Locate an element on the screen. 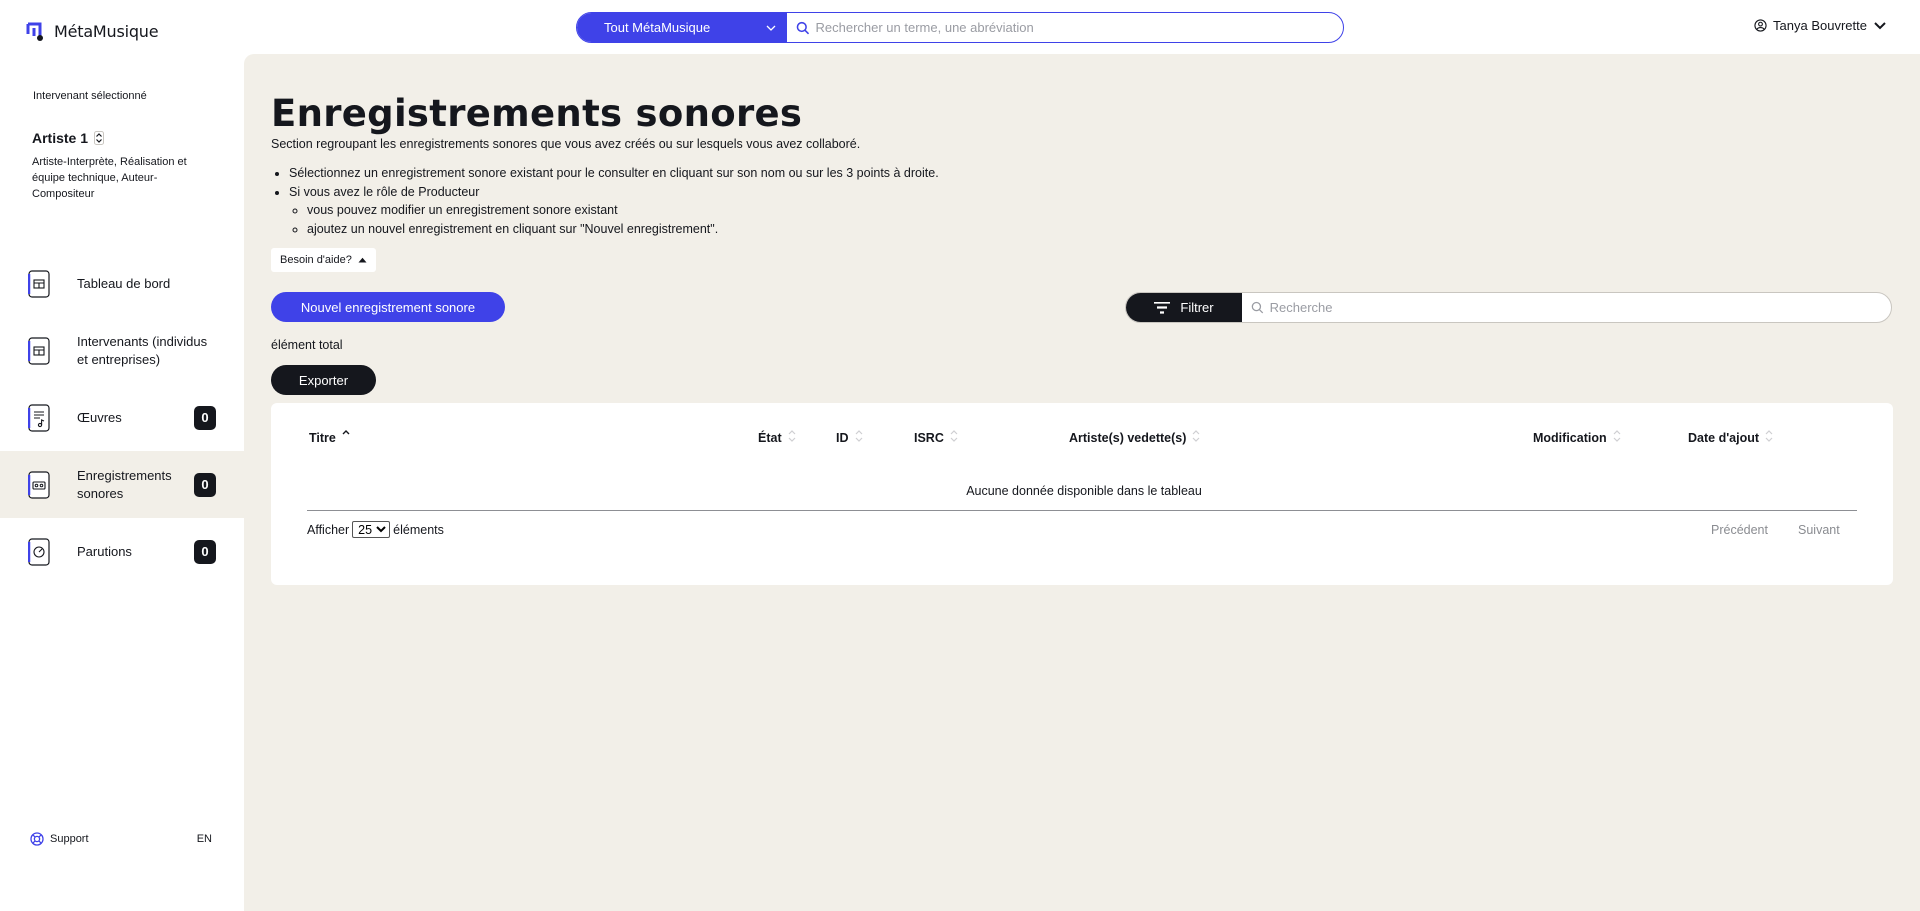  sidebar-item-contributors: Intervenants (individus et entreprises) is located at coordinates (122, 350).